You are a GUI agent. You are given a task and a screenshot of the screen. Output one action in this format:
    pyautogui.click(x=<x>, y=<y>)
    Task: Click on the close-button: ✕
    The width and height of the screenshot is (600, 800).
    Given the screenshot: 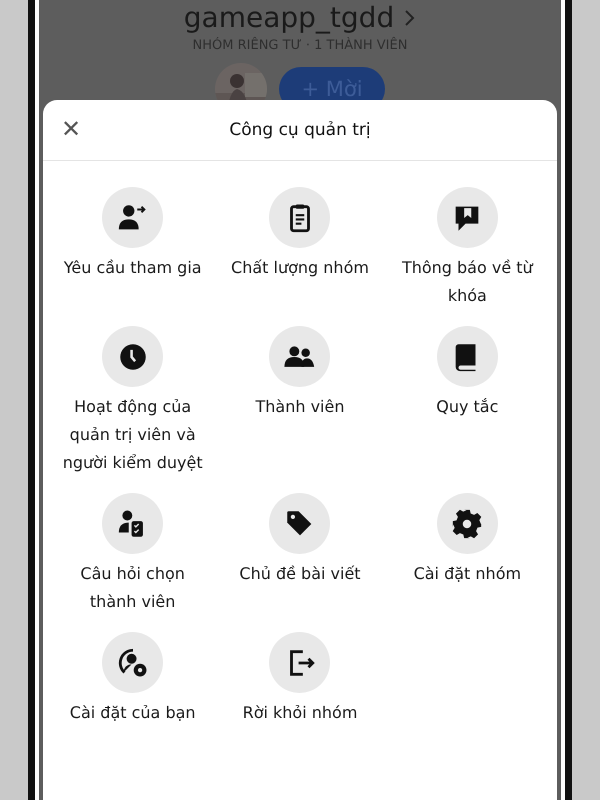 What is the action you would take?
    pyautogui.click(x=71, y=129)
    